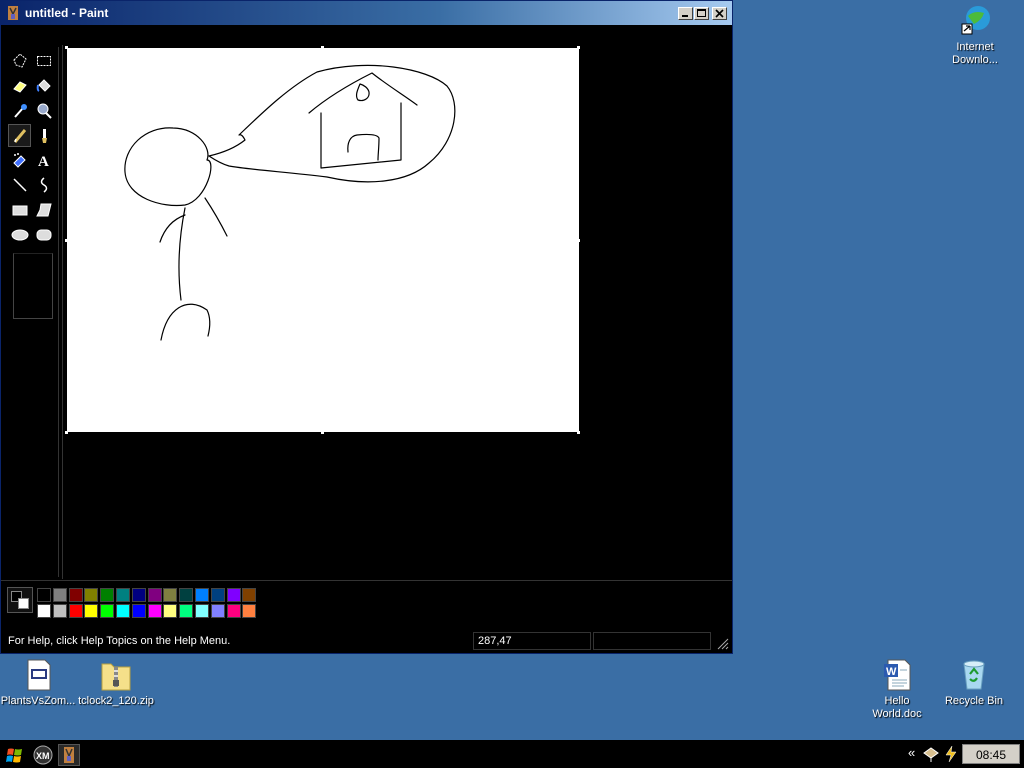 The height and width of the screenshot is (768, 1024). What do you see at coordinates (975, 20) in the screenshot?
I see `internet-download-manager-icon` at bounding box center [975, 20].